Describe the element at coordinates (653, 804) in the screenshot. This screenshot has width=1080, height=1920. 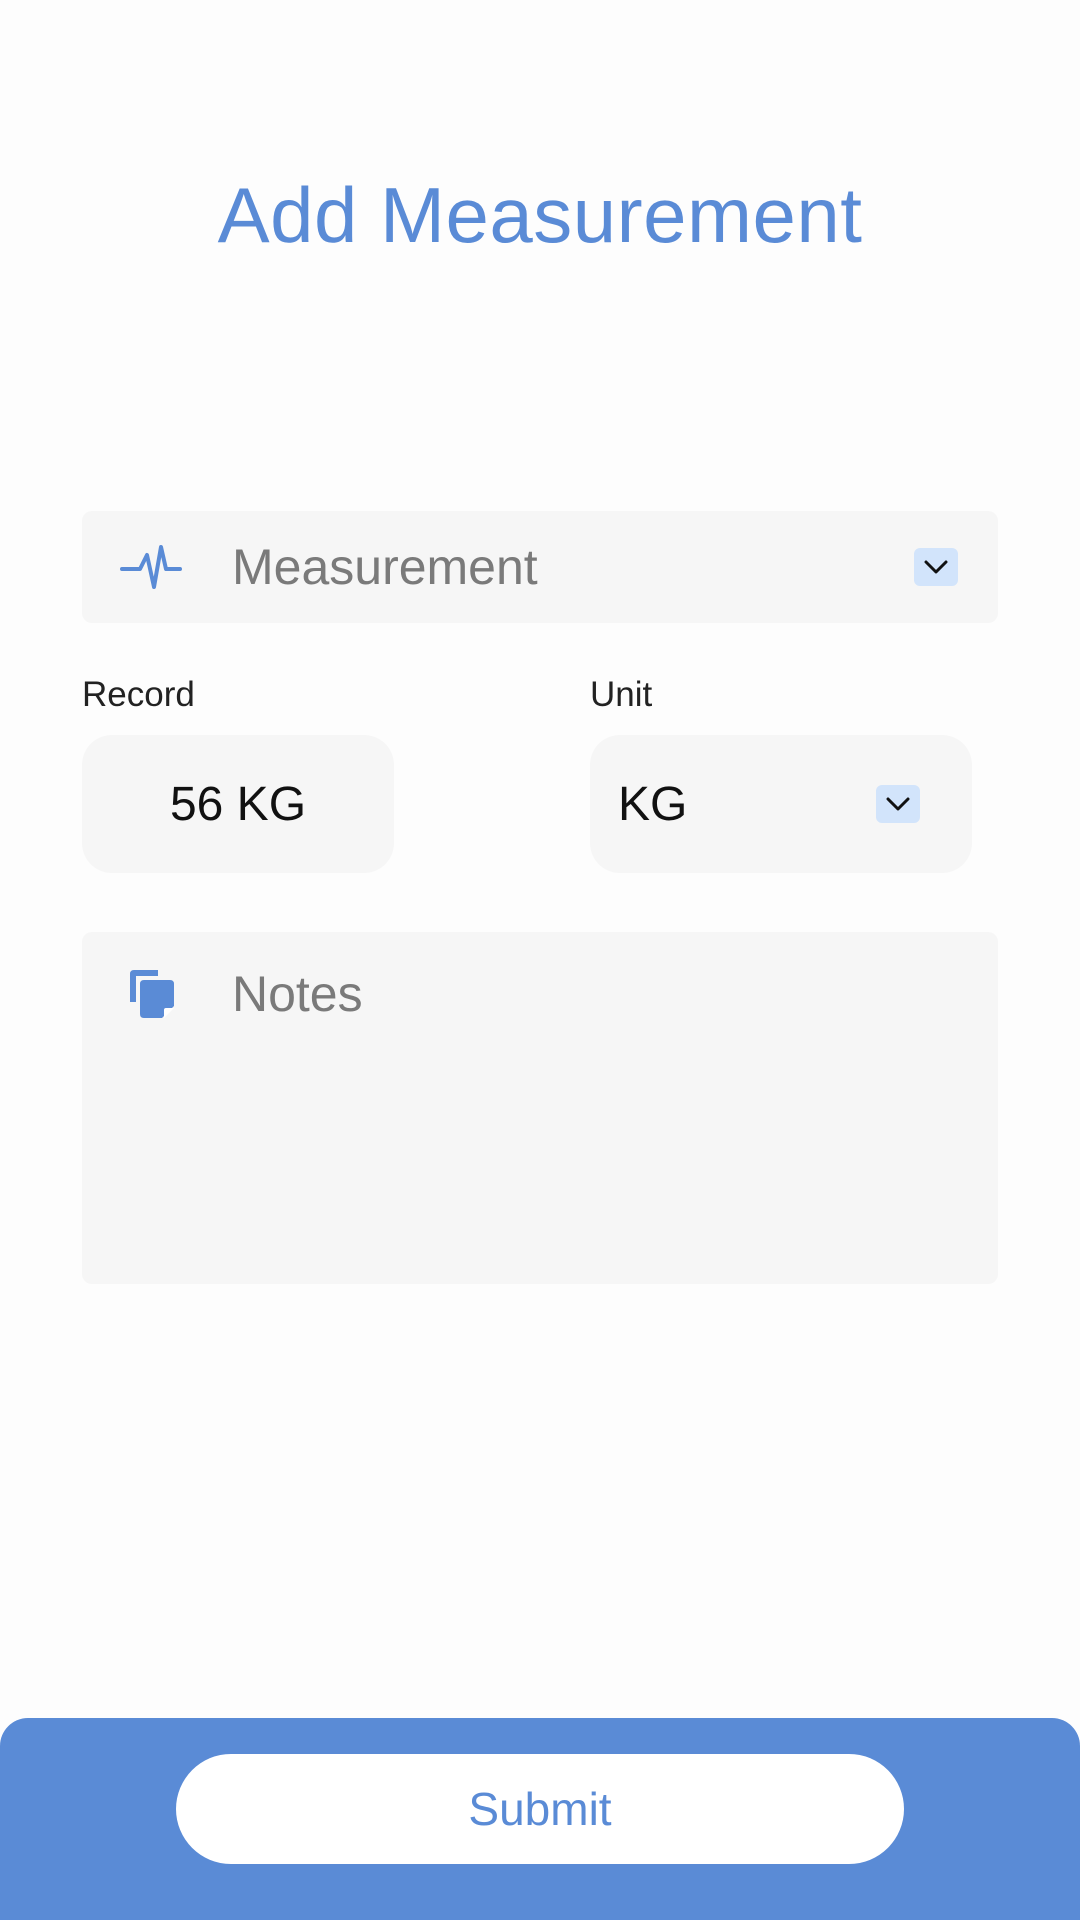
I see `unit-value: KG` at that location.